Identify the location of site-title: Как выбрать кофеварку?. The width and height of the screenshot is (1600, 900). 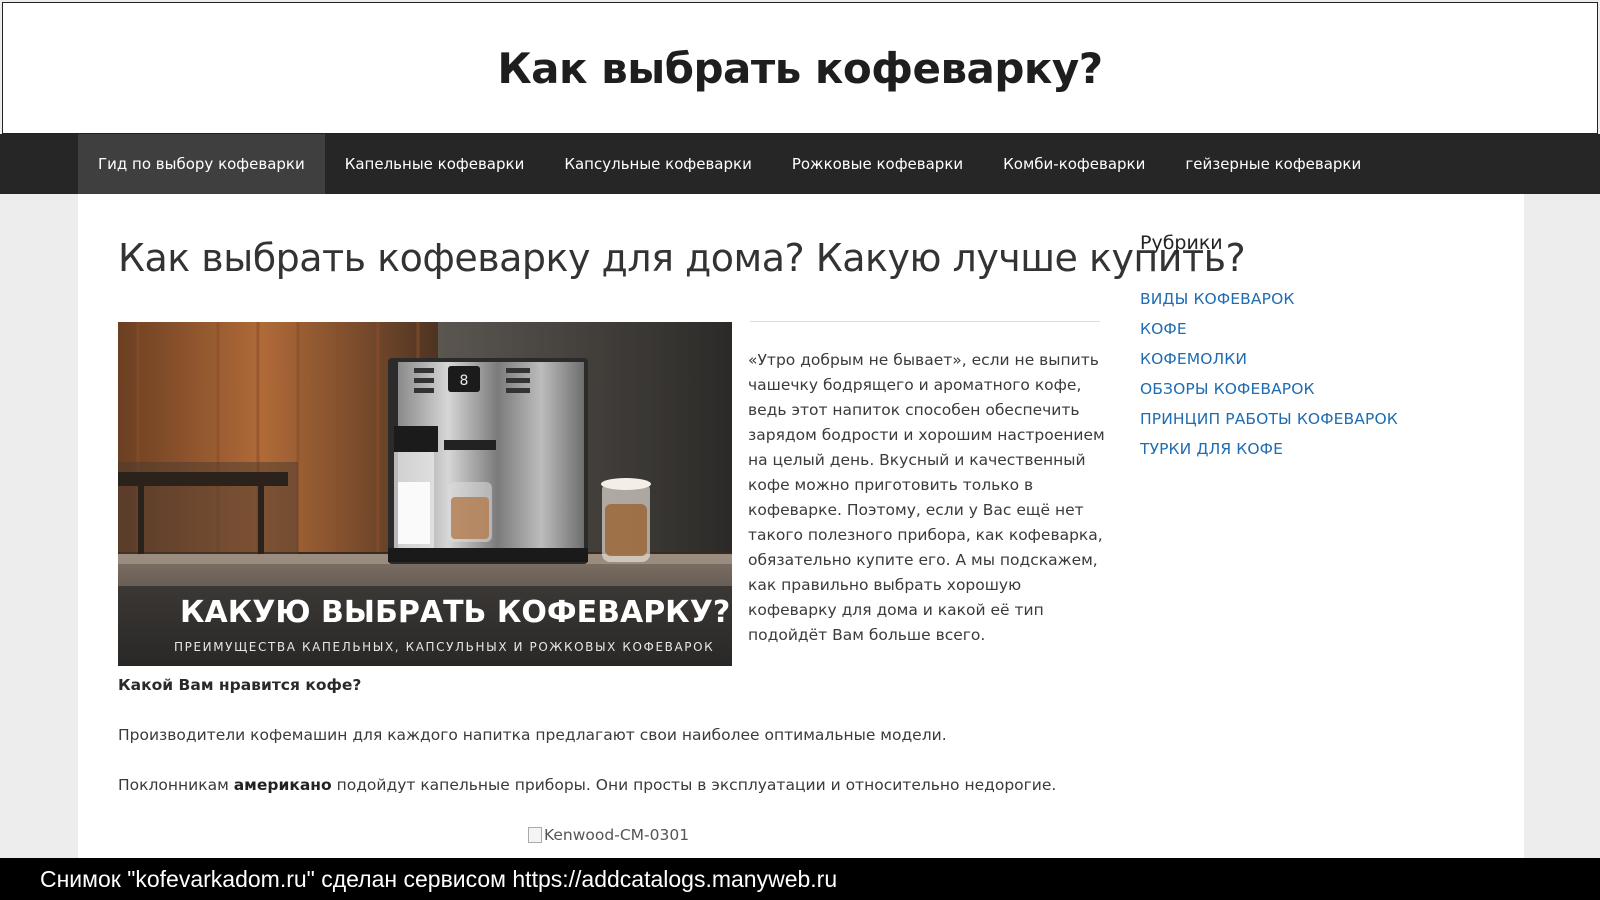
(800, 68).